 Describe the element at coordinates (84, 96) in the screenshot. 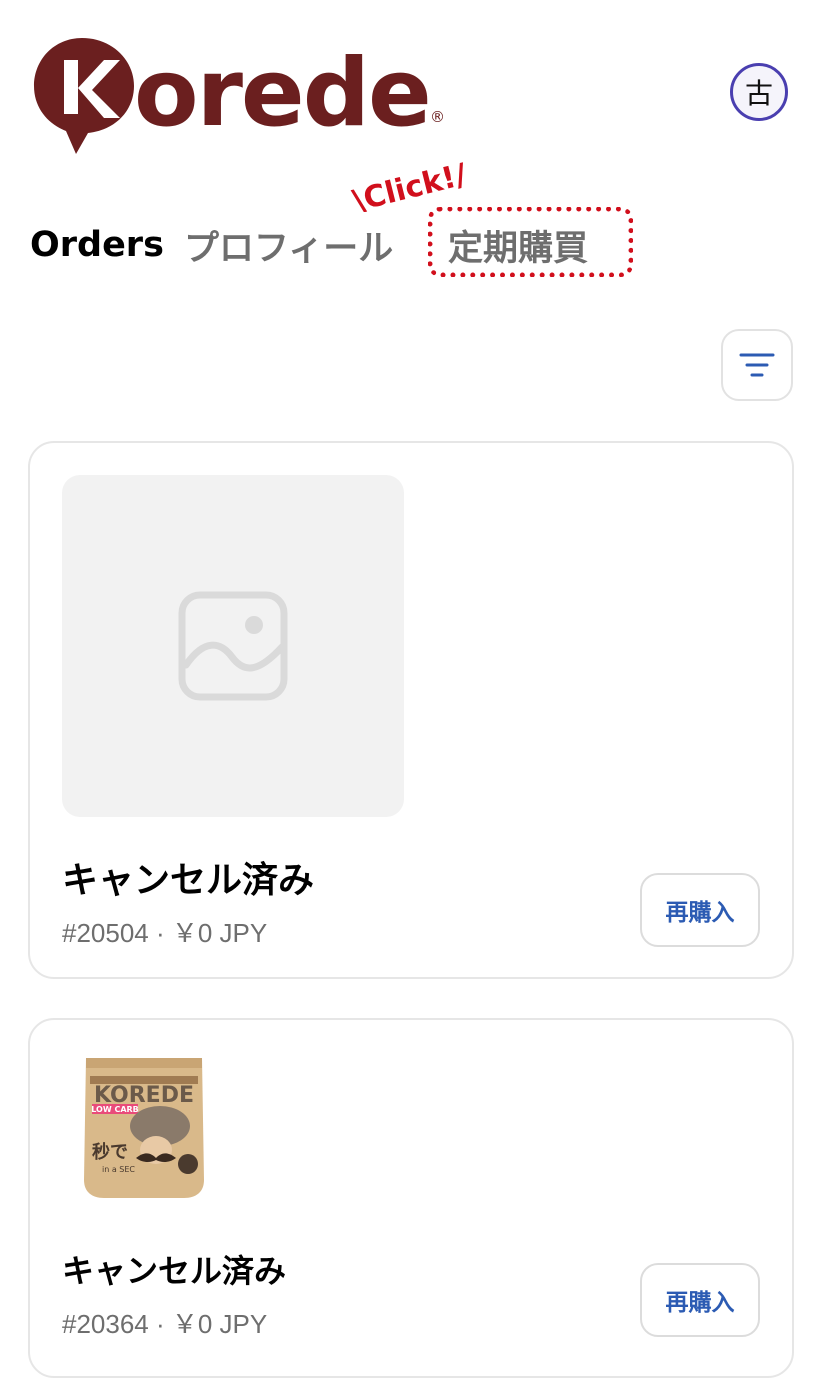

I see `logo-mark-icon` at that location.